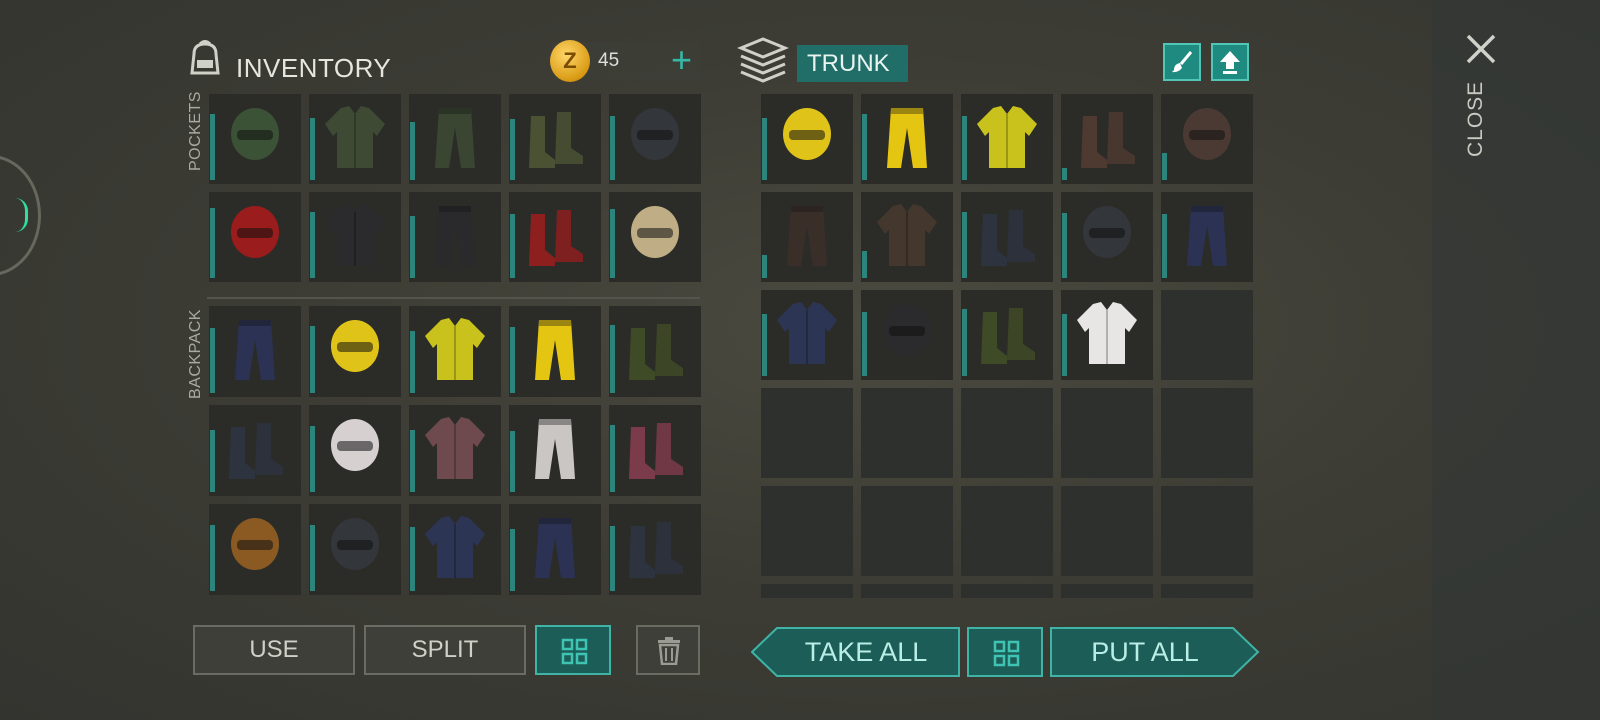 The image size is (1600, 720). What do you see at coordinates (573, 650) in the screenshot?
I see `sort-inventory-button` at bounding box center [573, 650].